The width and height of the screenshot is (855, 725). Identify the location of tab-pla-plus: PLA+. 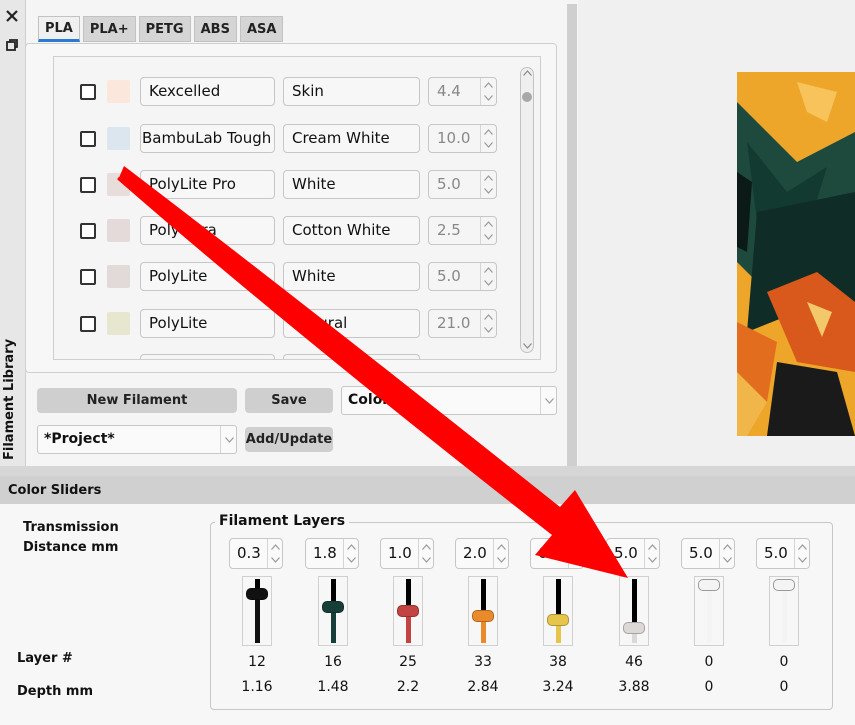
(109, 29).